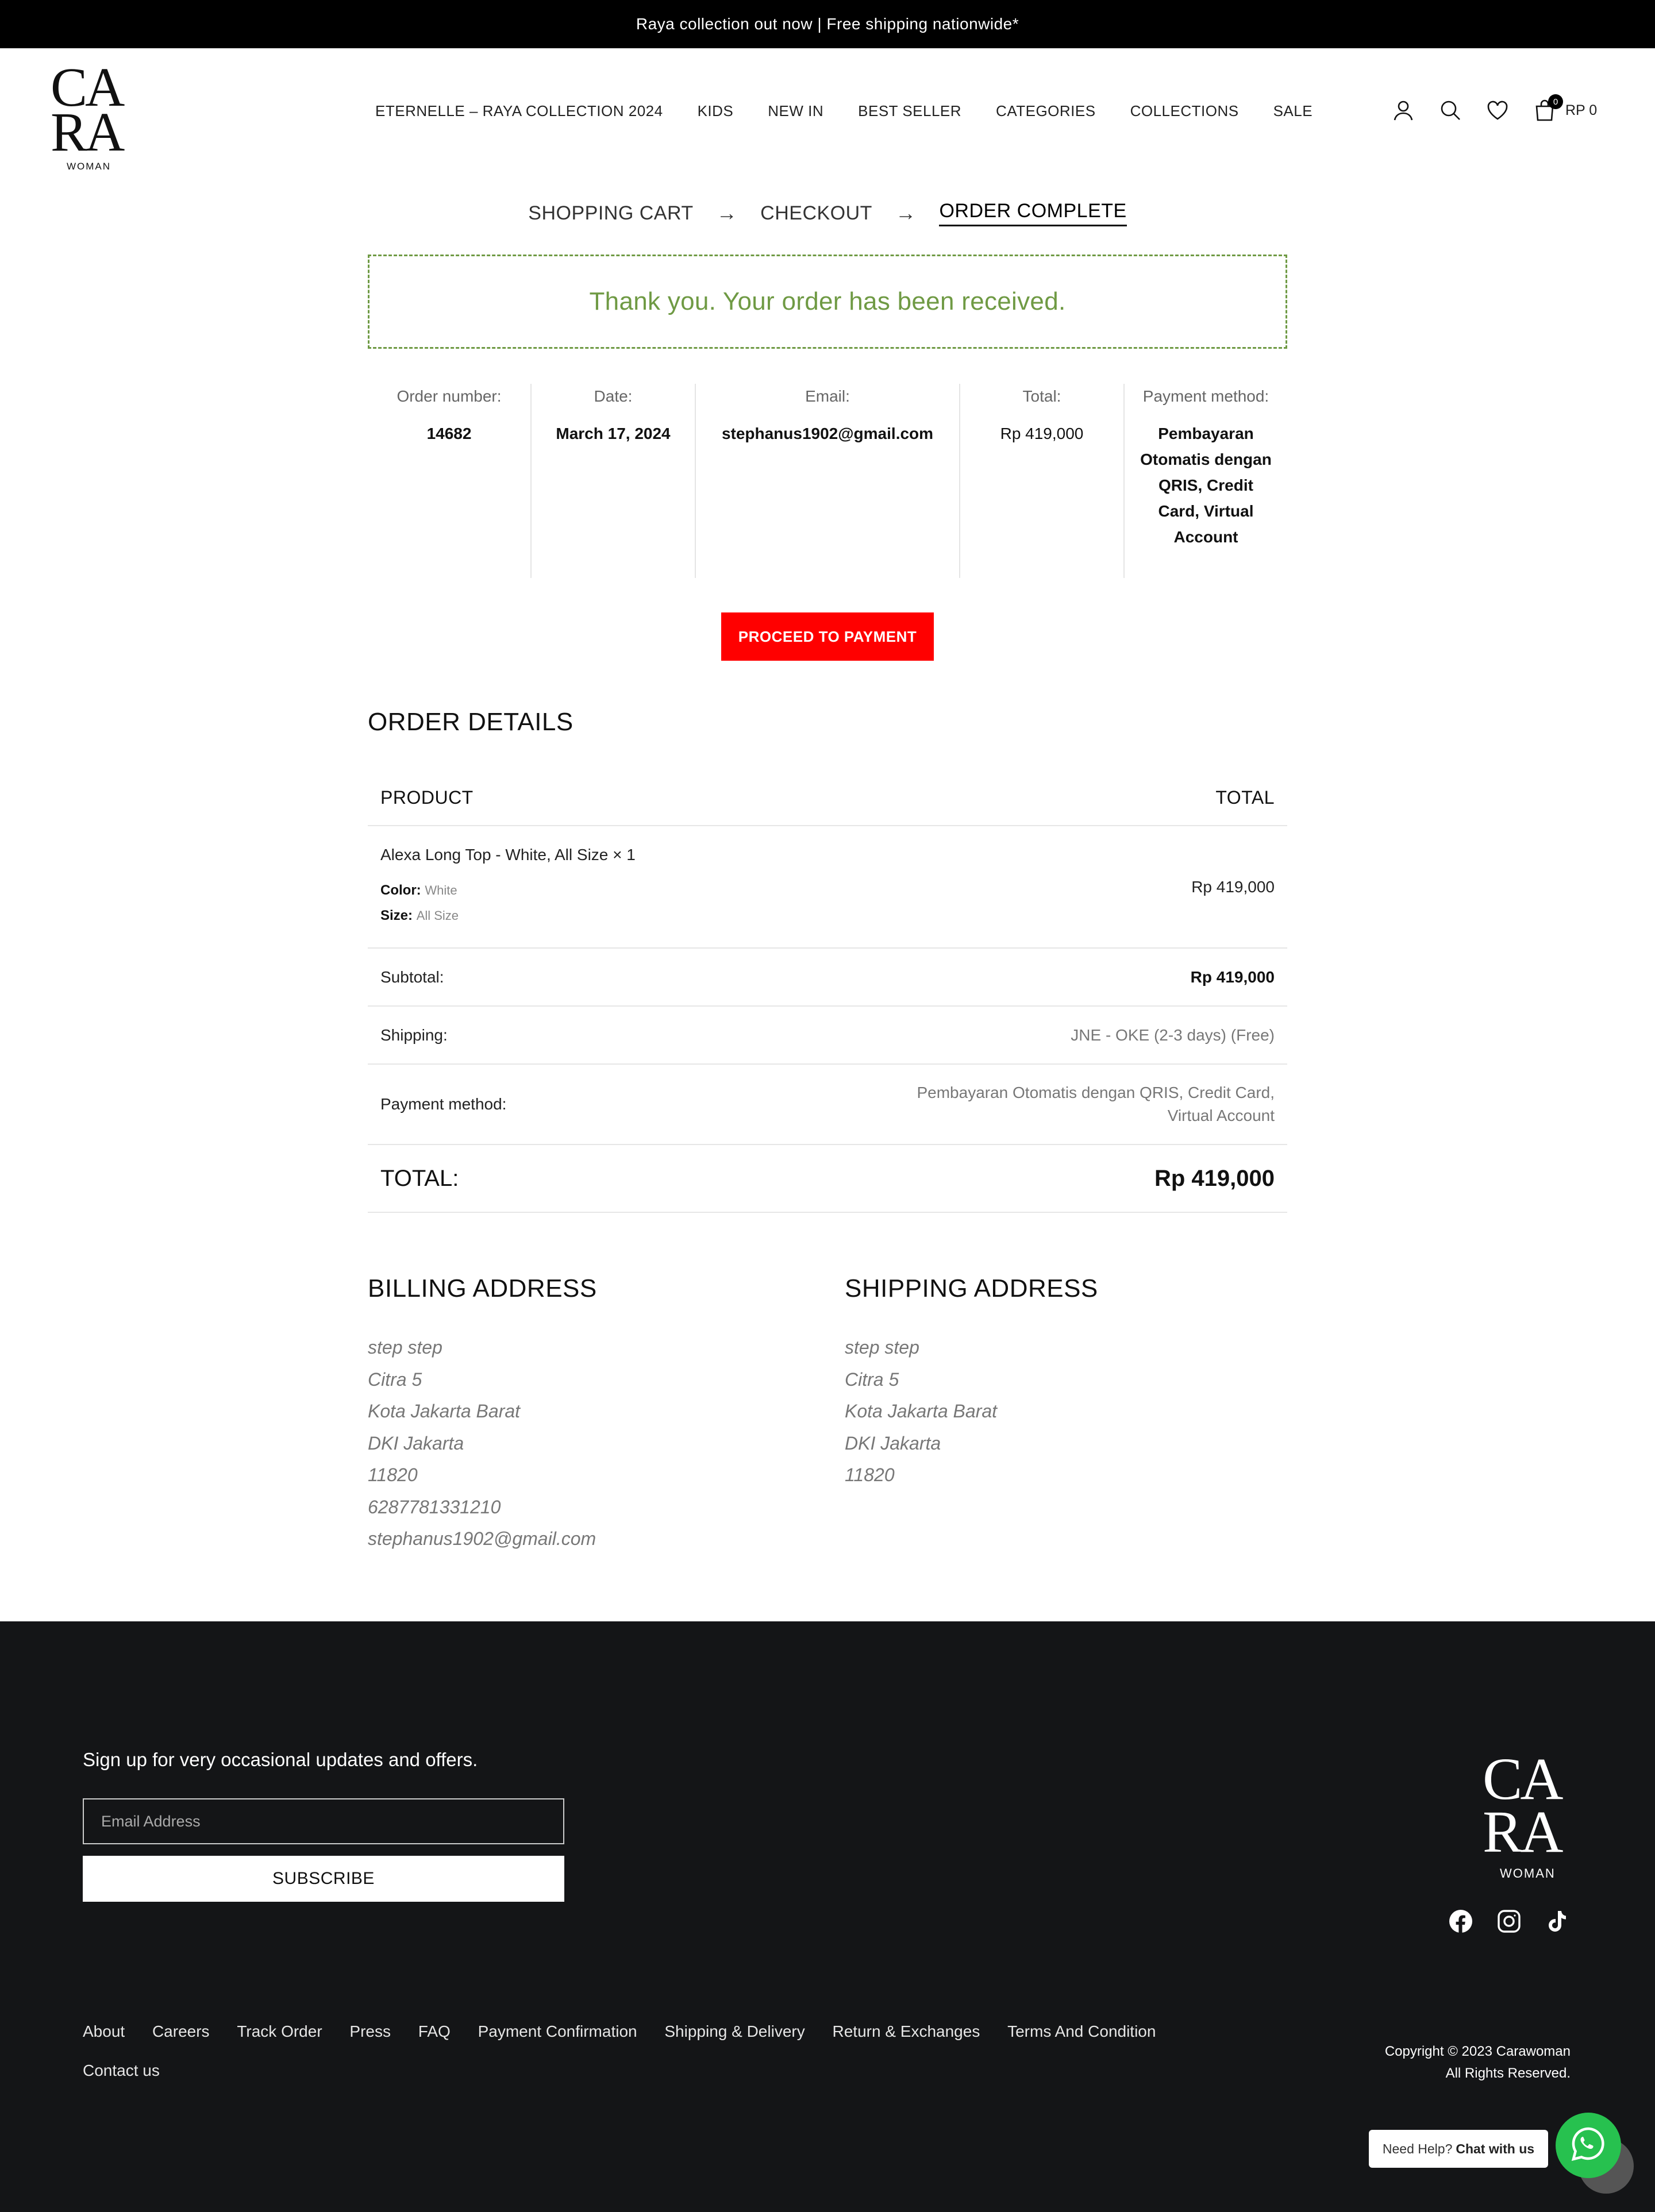 Image resolution: width=1655 pixels, height=2212 pixels. Describe the element at coordinates (827, 637) in the screenshot. I see `proceed-to-payment-button: PROCEED TO PAYMENT` at that location.